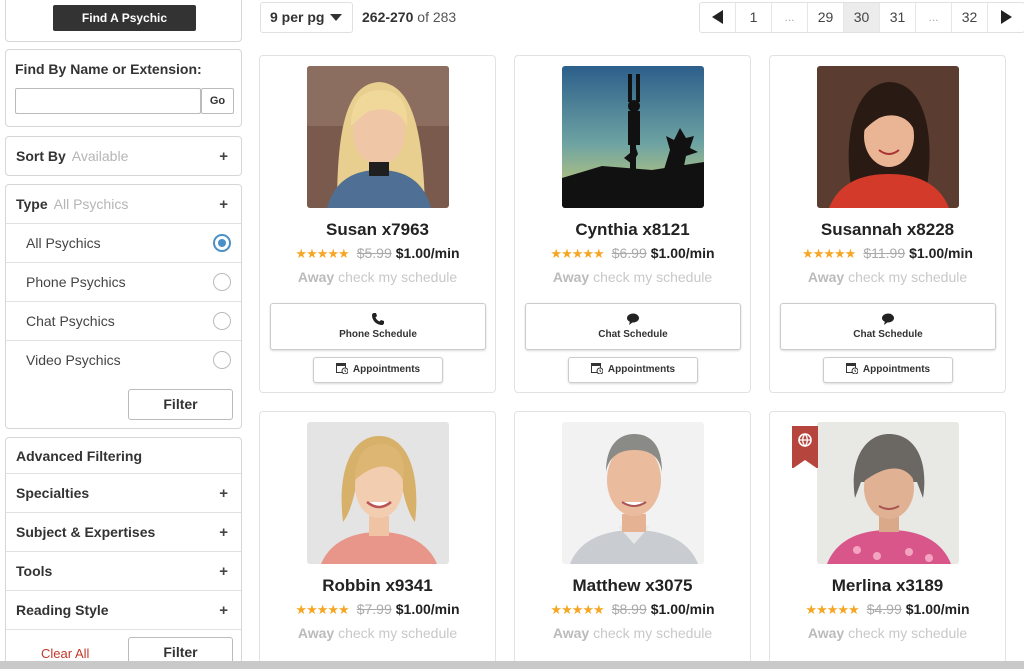 This screenshot has height=669, width=1024. What do you see at coordinates (826, 17) in the screenshot?
I see `page-link: 29` at bounding box center [826, 17].